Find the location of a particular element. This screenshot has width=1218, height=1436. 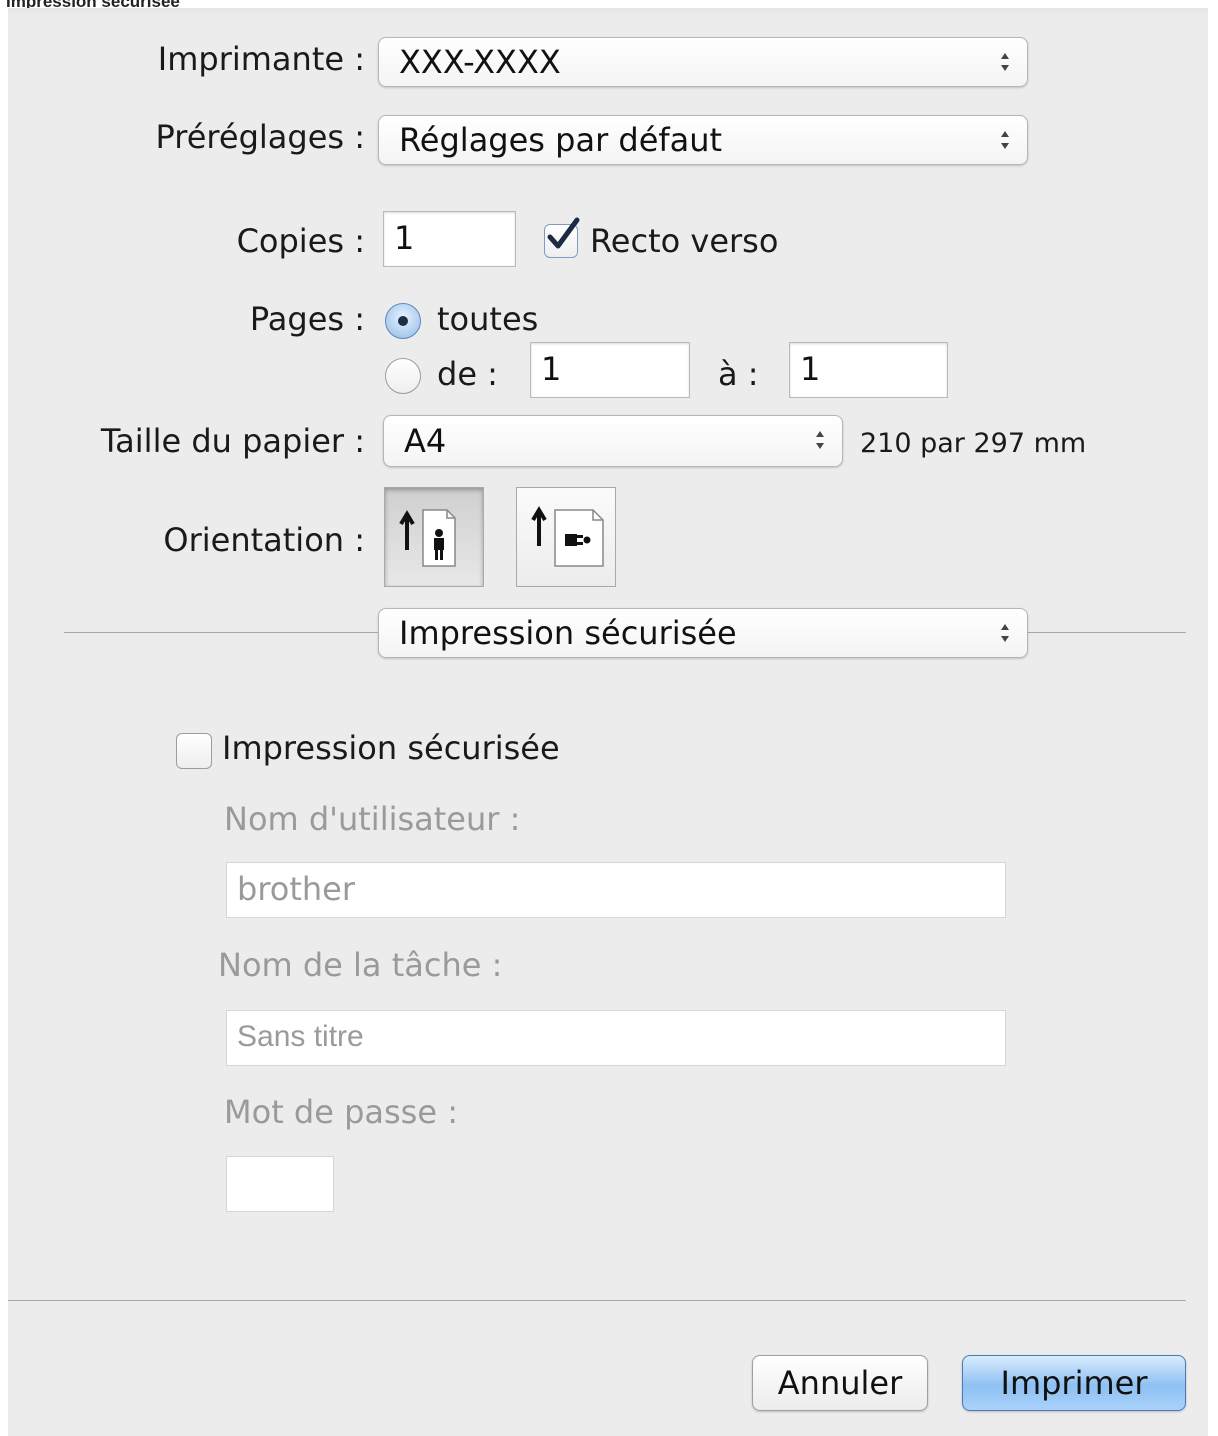

pages-all-radio is located at coordinates (403, 321).